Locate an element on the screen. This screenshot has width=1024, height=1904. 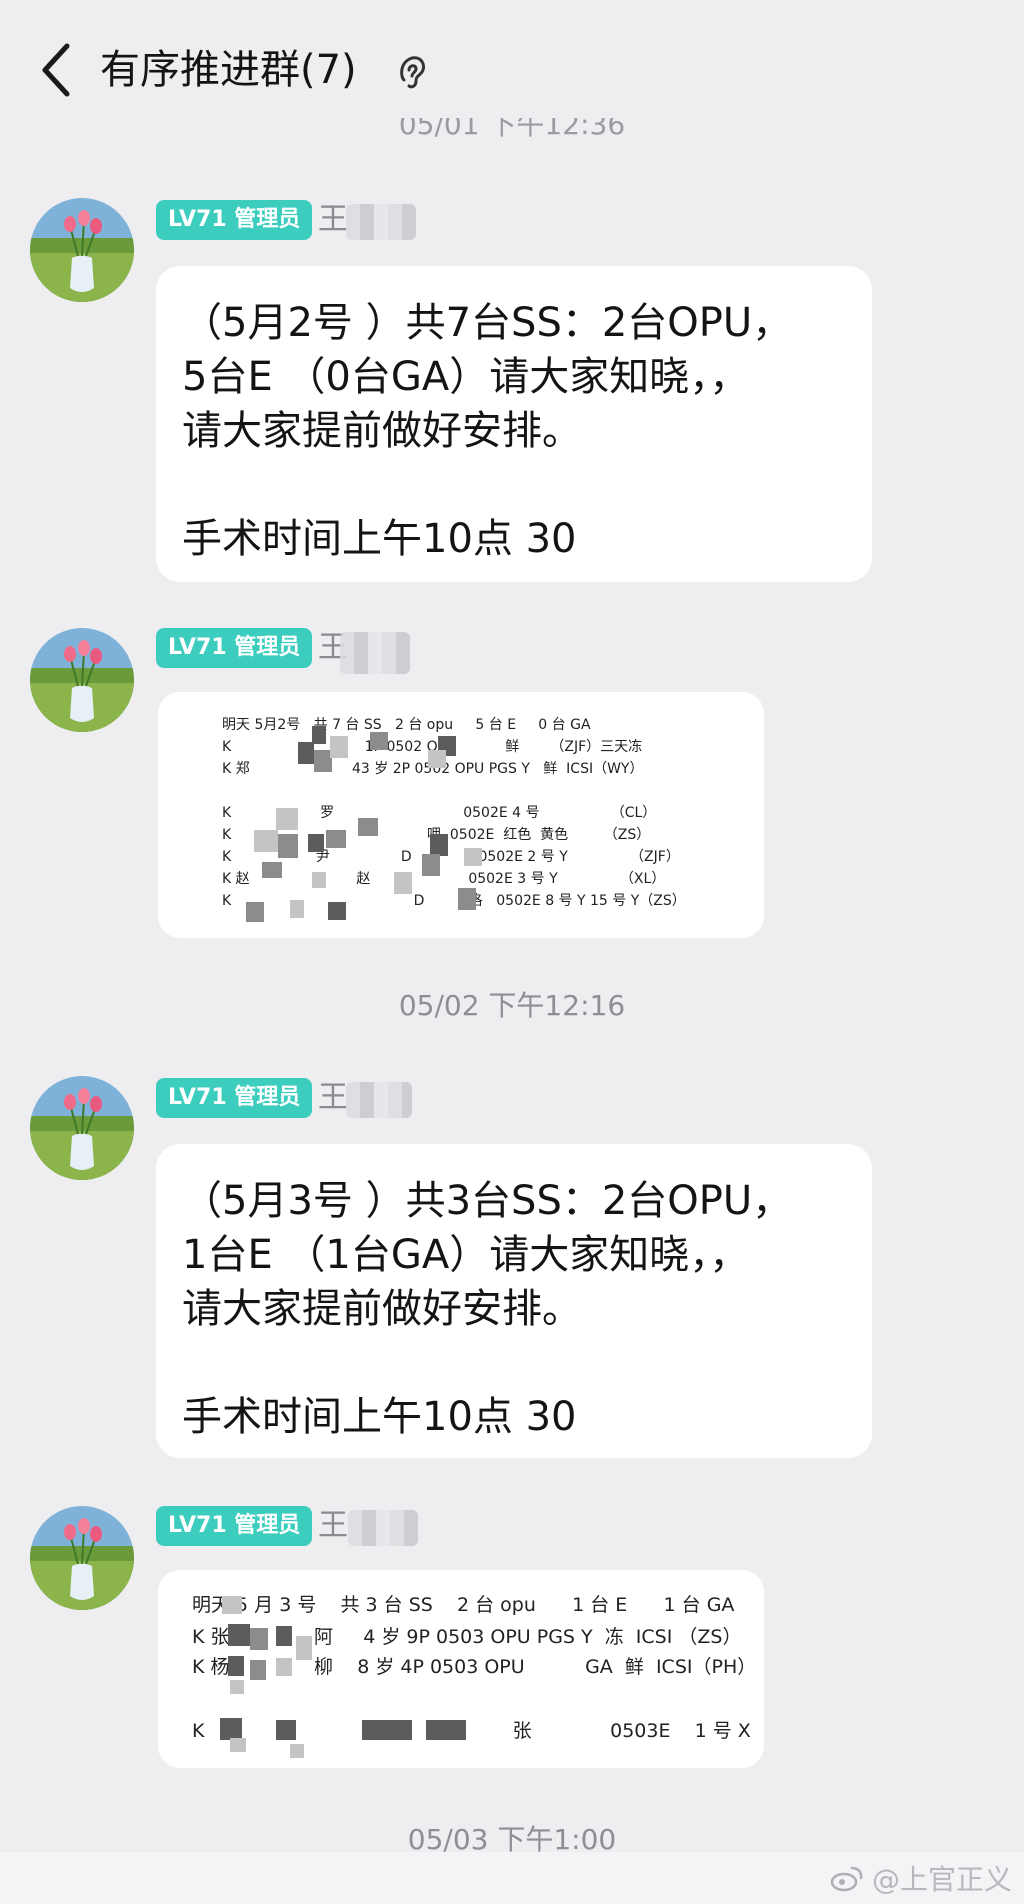
group-title: 有序推进群(7) is located at coordinates (228, 70).